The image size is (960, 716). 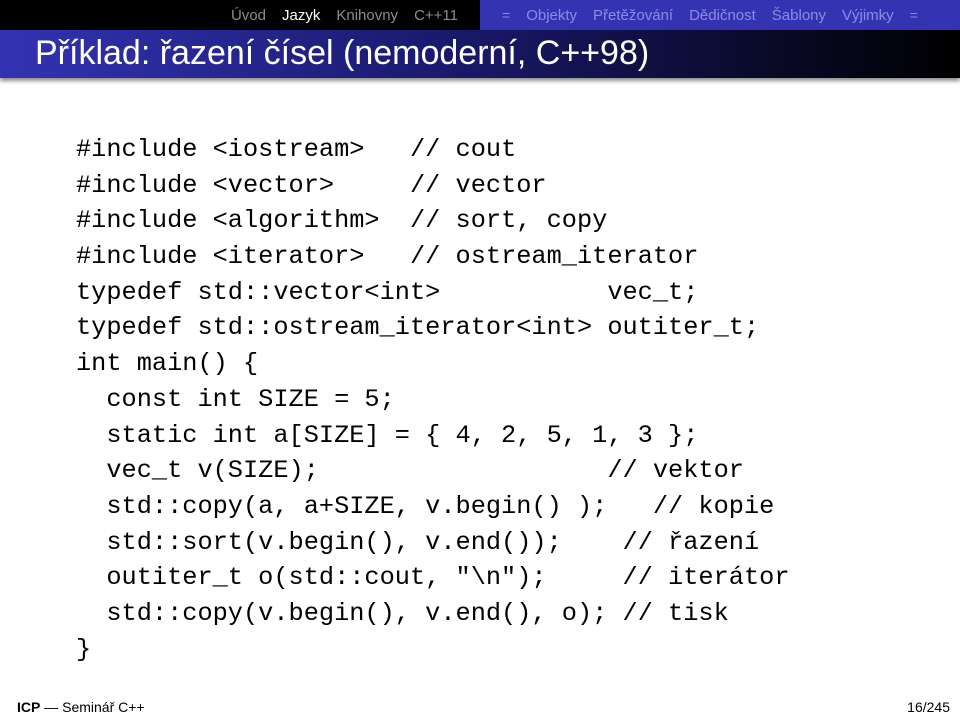 I want to click on code-line: }, so click(x=433, y=650).